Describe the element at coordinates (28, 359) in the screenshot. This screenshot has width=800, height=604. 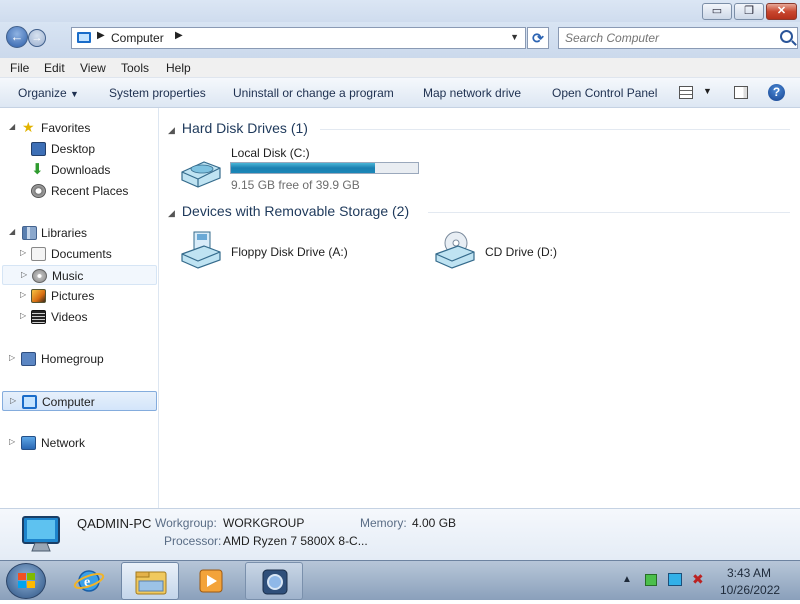
I see `homegroup-icon` at that location.